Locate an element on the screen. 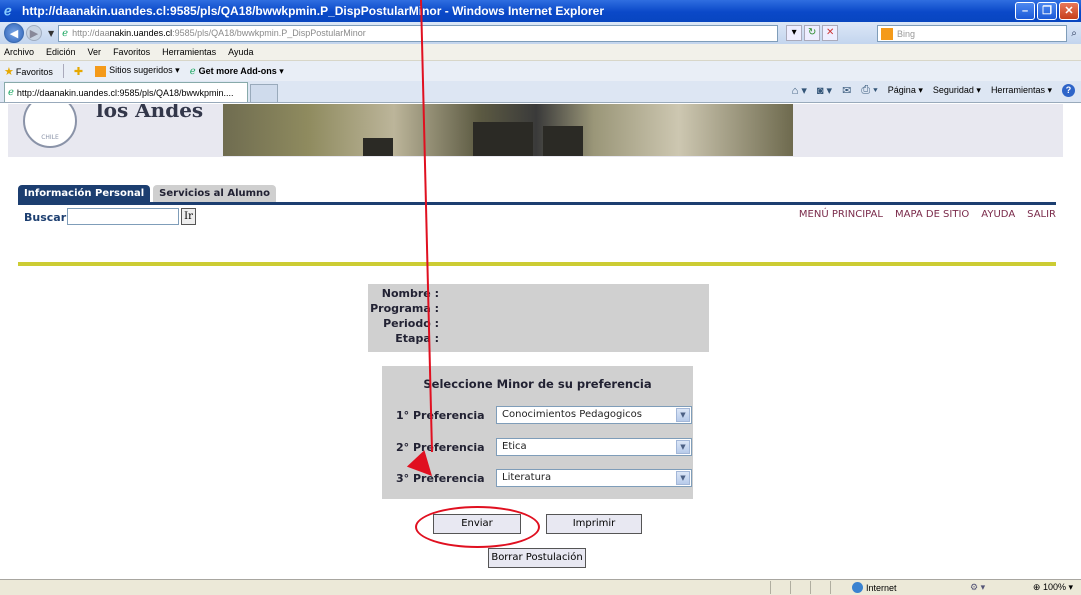 The height and width of the screenshot is (595, 1081). tab-page-icon: ℯ is located at coordinates (11, 92).